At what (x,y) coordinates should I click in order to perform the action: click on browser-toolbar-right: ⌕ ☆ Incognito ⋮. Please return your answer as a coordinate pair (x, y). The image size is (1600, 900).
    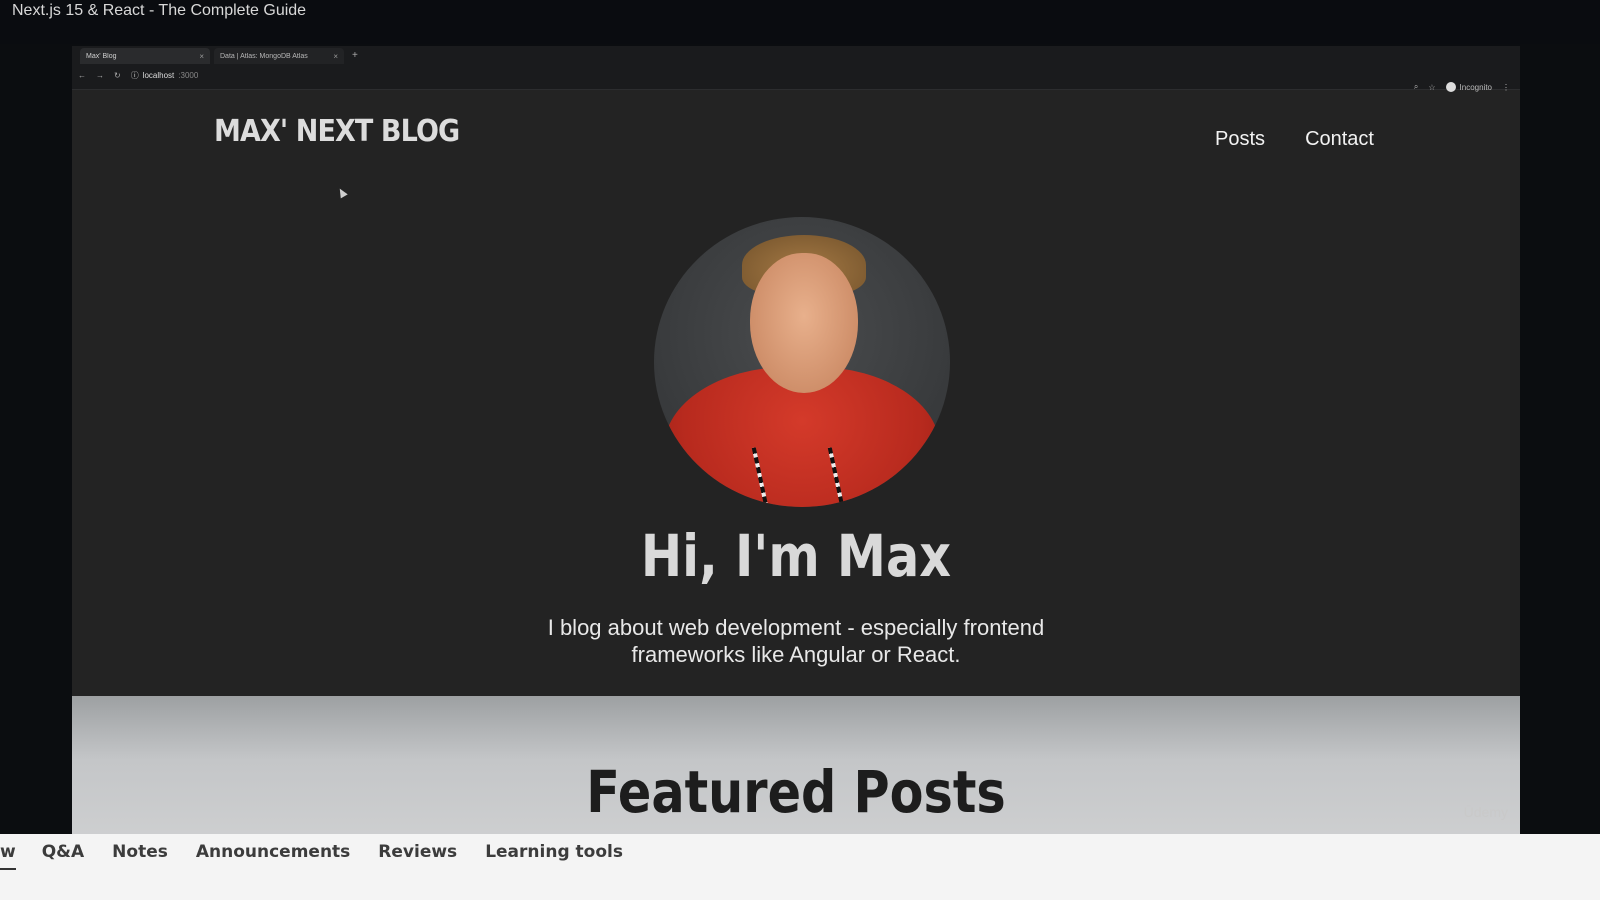
    Looking at the image, I should click on (1462, 87).